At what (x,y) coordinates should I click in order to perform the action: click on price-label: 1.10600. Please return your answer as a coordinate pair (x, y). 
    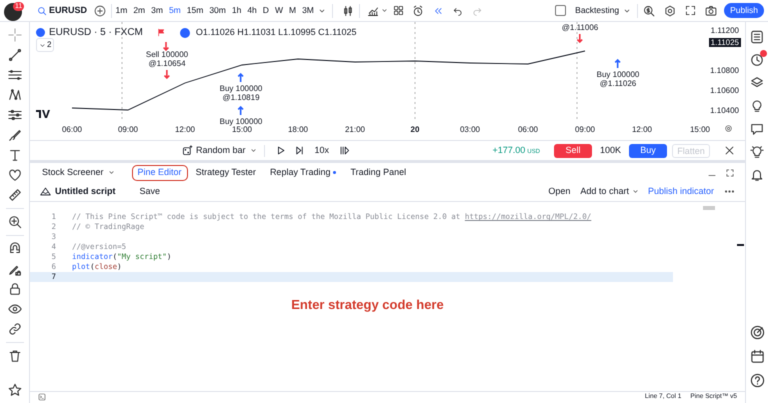
    Looking at the image, I should click on (724, 90).